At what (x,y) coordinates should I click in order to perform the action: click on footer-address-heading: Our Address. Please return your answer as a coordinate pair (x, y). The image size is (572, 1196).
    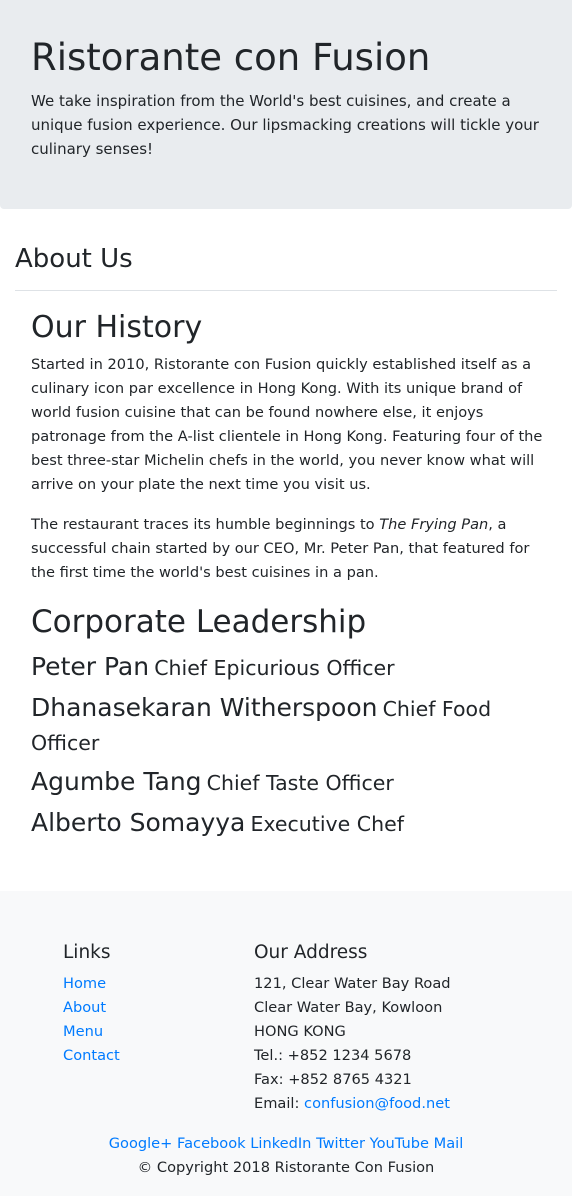
    Looking at the image, I should click on (311, 952).